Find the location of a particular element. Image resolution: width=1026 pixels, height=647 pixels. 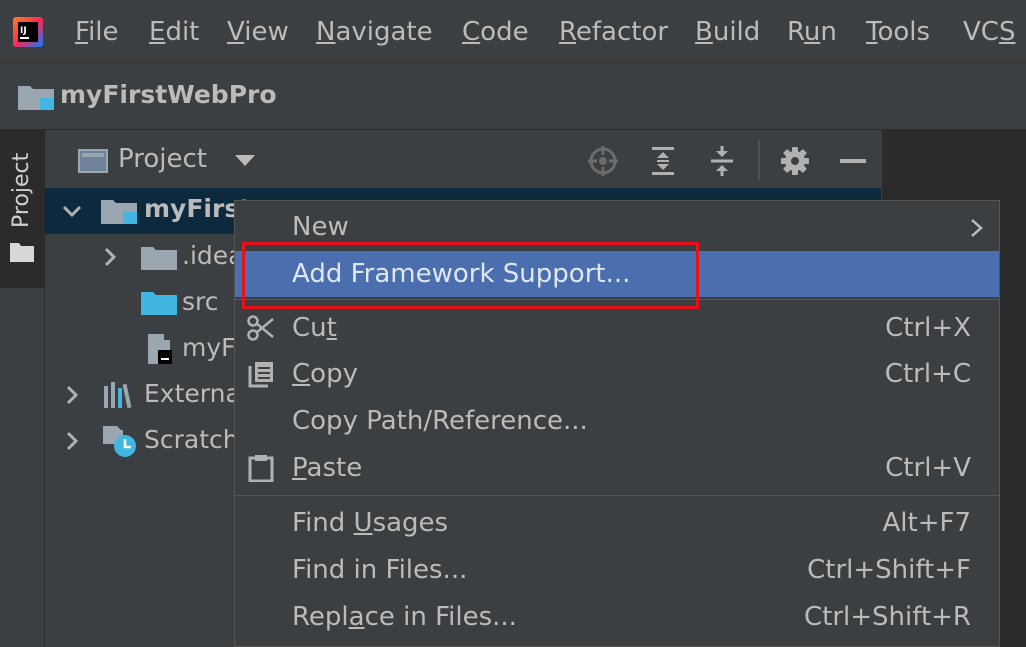

menu-edit: Edit is located at coordinates (174, 32).